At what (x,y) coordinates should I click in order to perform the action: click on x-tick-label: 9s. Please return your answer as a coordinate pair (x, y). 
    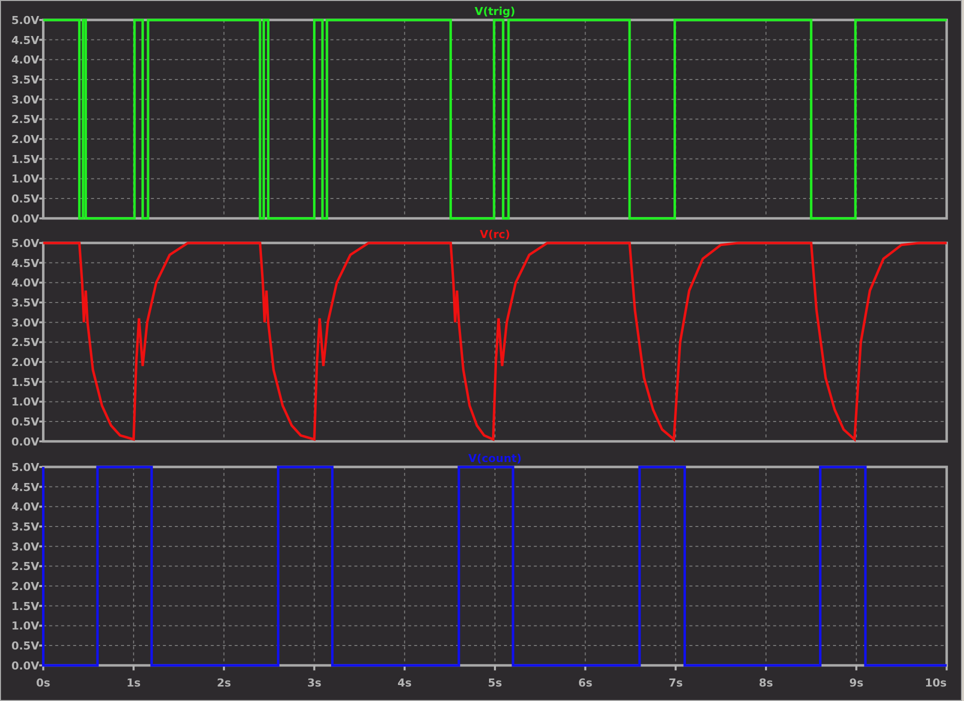
    Looking at the image, I should click on (856, 683).